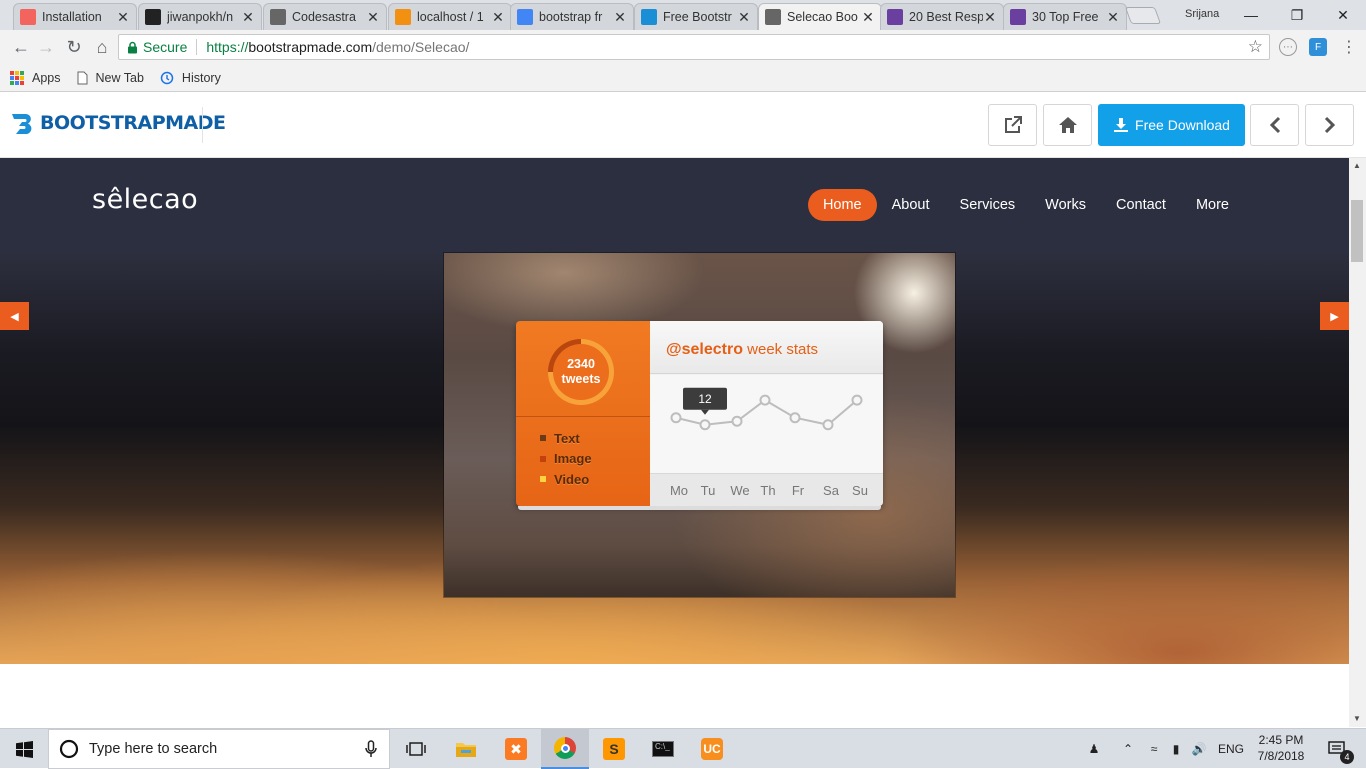  What do you see at coordinates (1176, 749) in the screenshot?
I see `battery-icon: ▮` at bounding box center [1176, 749].